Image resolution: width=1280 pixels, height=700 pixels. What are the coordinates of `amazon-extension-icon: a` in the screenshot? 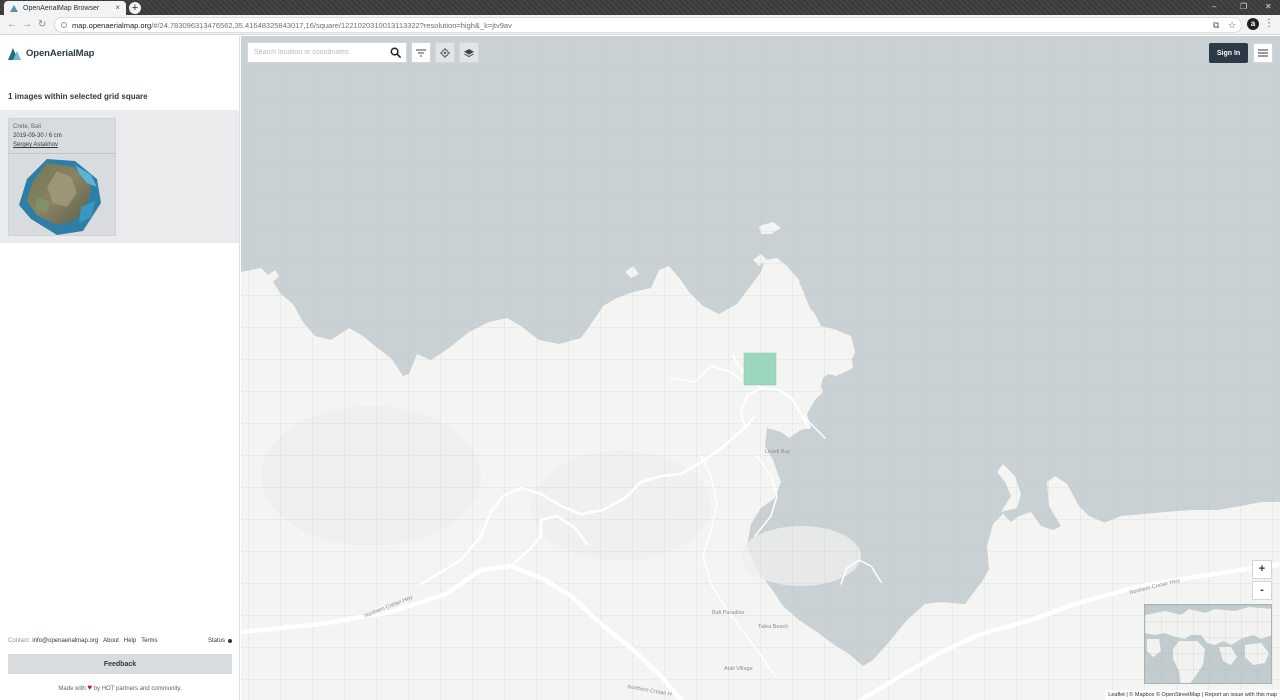 It's located at (1253, 24).